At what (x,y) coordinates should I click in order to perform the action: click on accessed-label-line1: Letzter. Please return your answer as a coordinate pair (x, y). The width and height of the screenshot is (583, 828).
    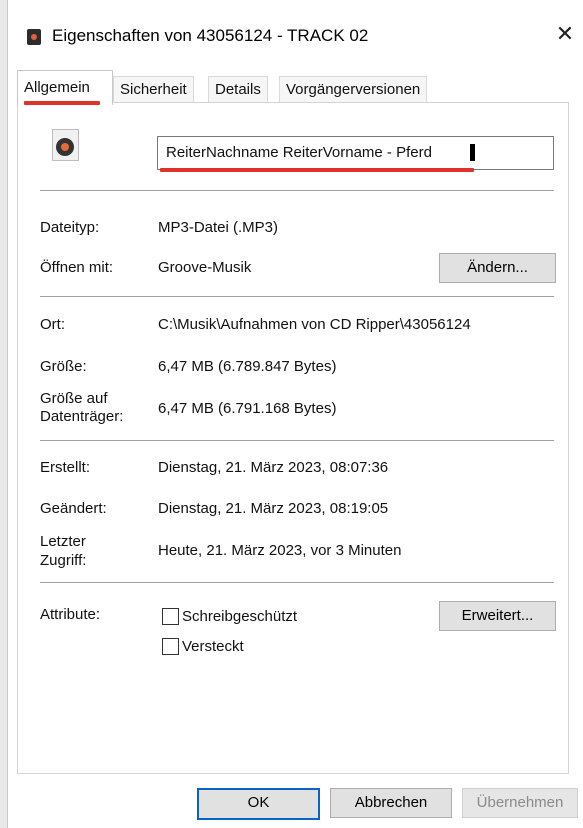
    Looking at the image, I should click on (63, 541).